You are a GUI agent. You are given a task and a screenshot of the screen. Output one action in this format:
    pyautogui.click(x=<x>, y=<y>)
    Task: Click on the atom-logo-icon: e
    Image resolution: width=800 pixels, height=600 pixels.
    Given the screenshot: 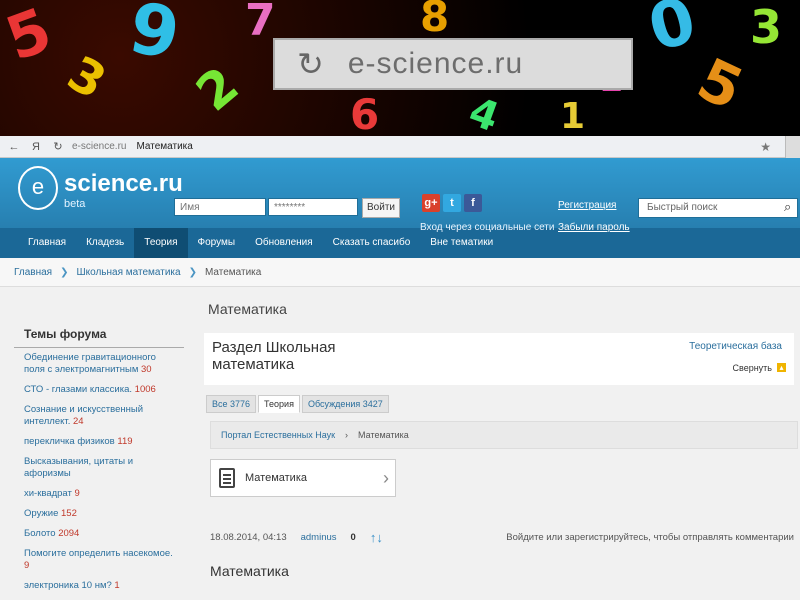 What is the action you would take?
    pyautogui.click(x=38, y=188)
    